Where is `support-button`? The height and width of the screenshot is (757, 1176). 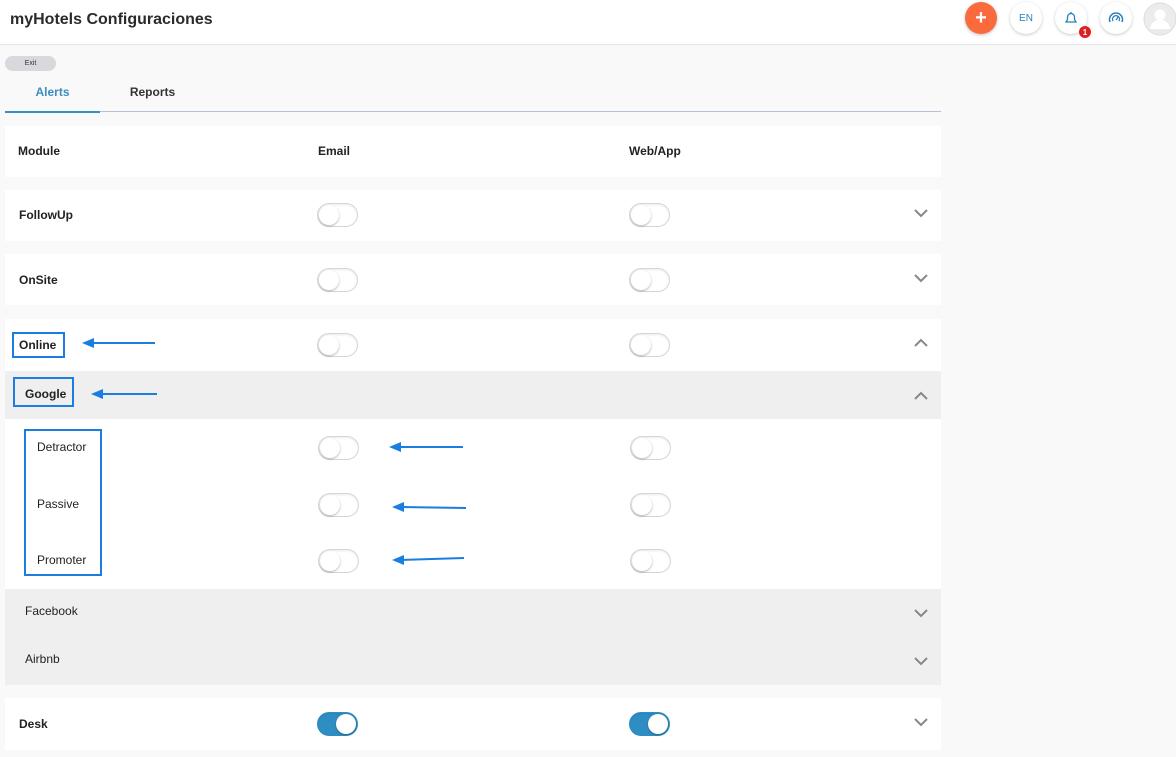
support-button is located at coordinates (1116, 18).